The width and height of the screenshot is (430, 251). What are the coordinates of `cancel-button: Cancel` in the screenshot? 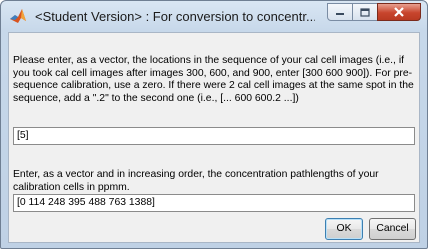 It's located at (392, 229).